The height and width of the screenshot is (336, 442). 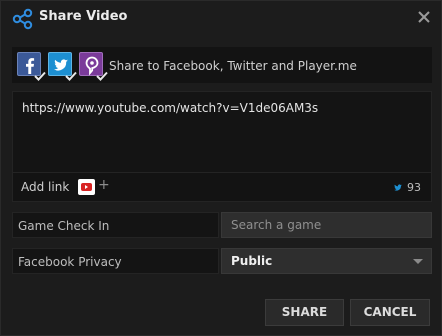 I want to click on share-to-label: Share to Facebook, Twitter and Player.me, so click(x=233, y=66).